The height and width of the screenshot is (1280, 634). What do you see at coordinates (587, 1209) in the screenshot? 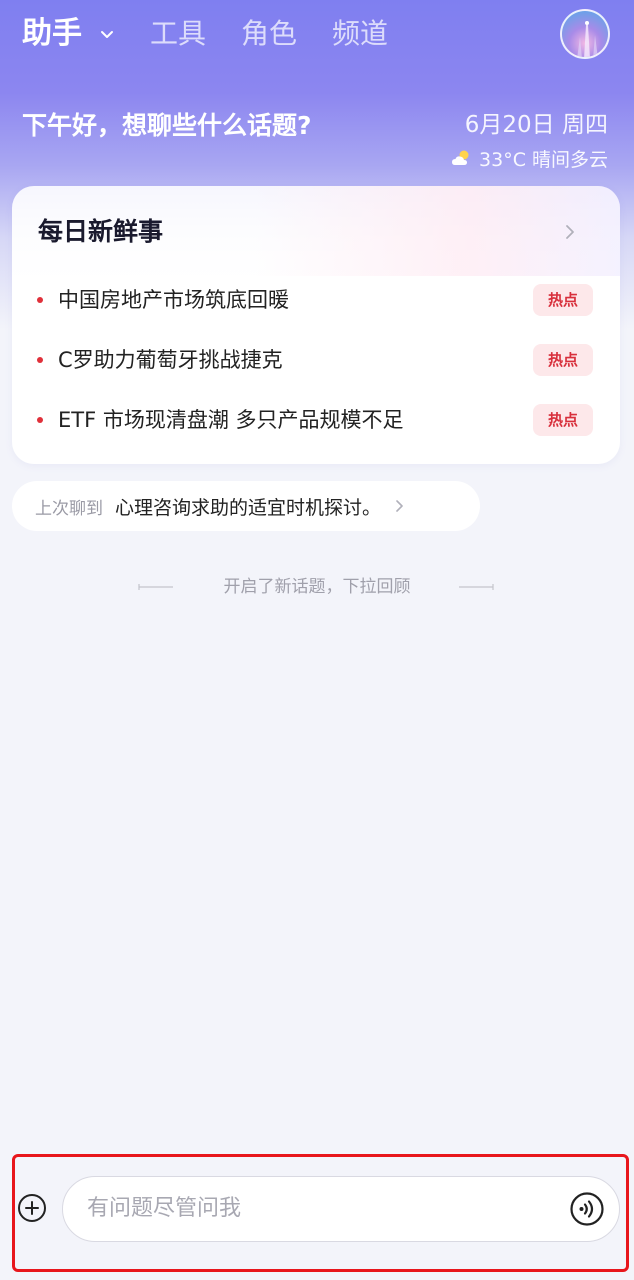
I see `voice-icon` at bounding box center [587, 1209].